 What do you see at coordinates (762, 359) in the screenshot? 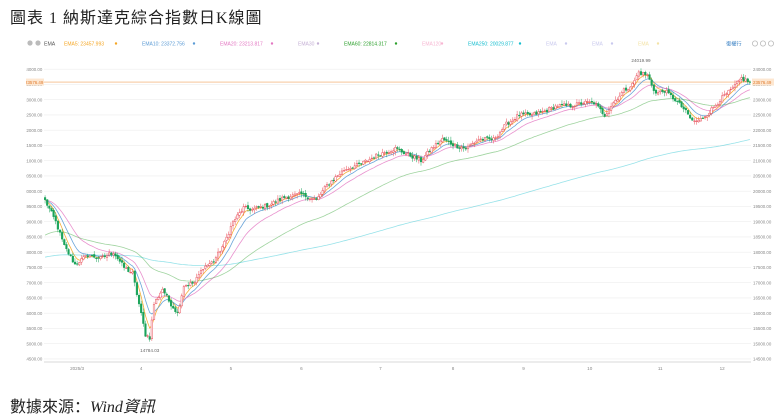
I see `y-tick-label-right: 14500.00` at bounding box center [762, 359].